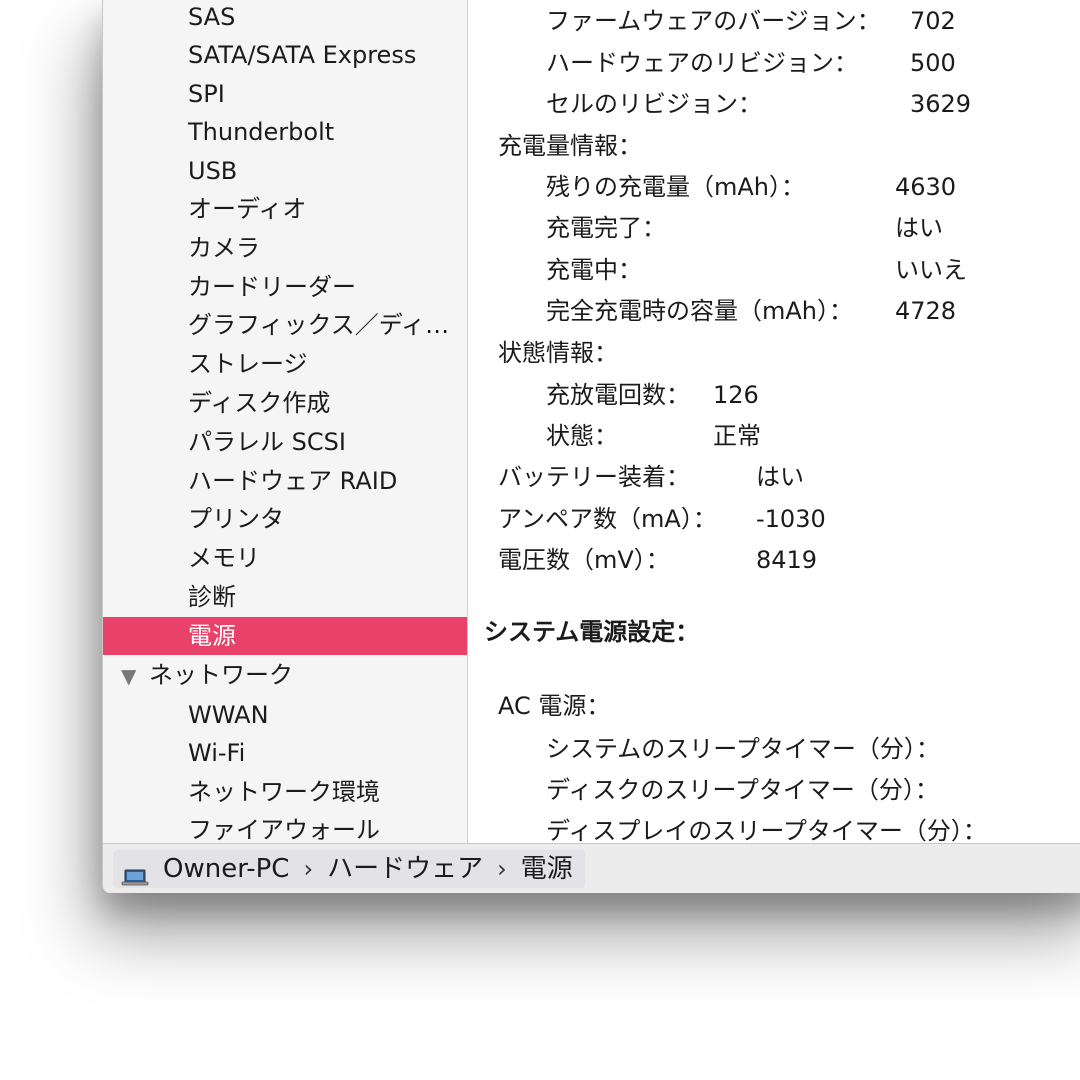 The image size is (1080, 1080). What do you see at coordinates (933, 21) in the screenshot?
I see `firmware-version-value: 702` at bounding box center [933, 21].